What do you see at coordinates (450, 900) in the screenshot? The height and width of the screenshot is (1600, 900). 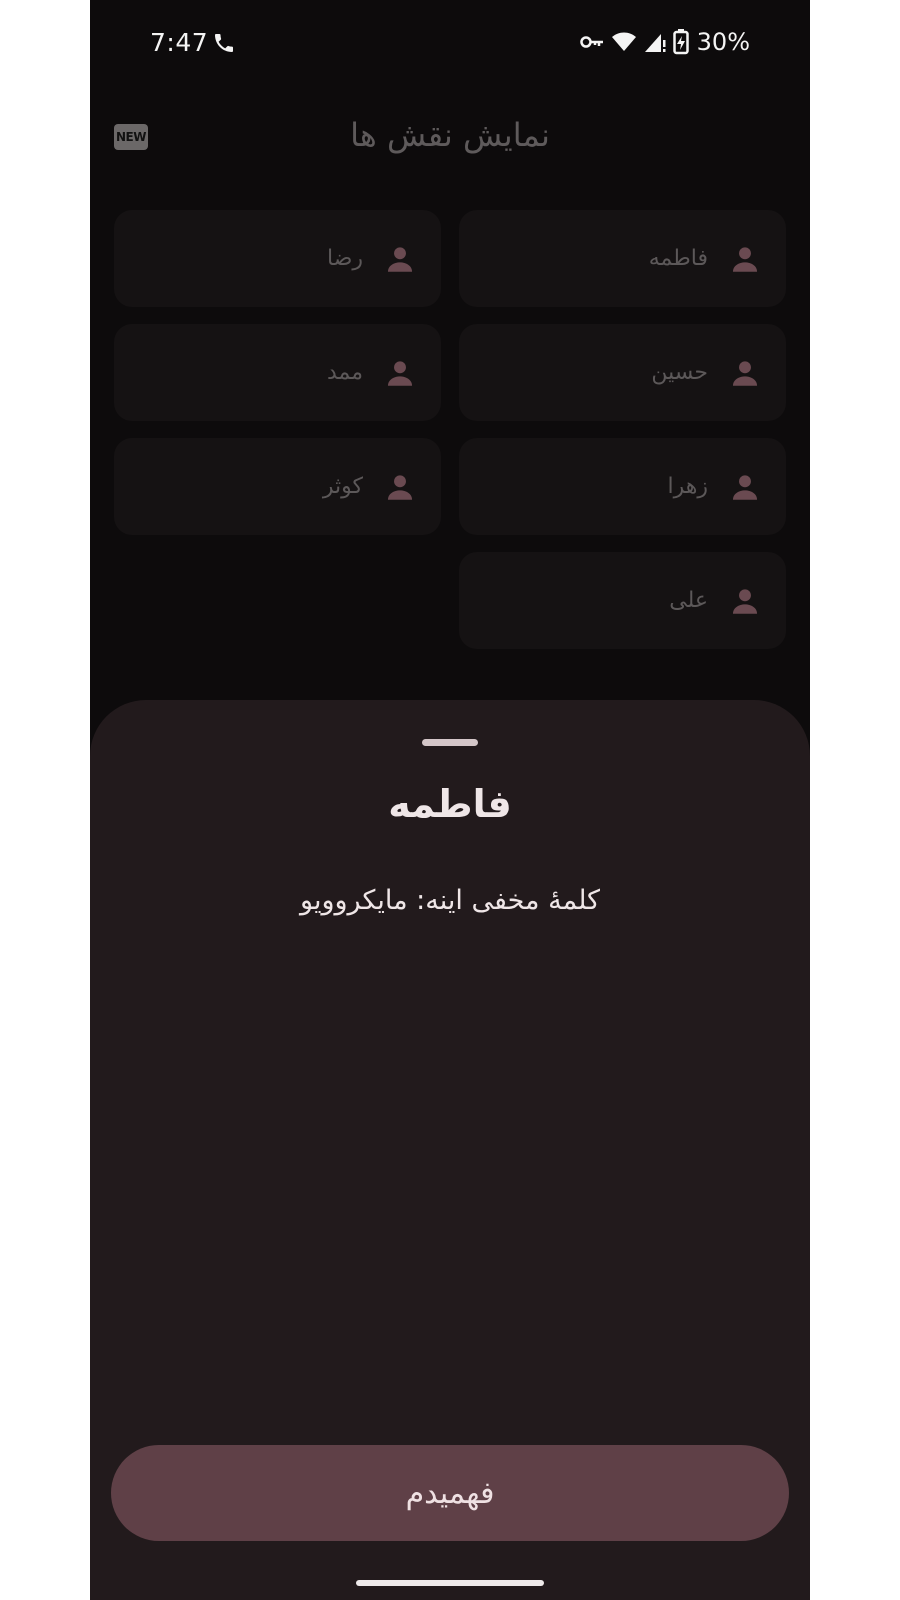 I see `secret-word-text: کلمۀ مخفی اینه: مایکروویو` at bounding box center [450, 900].